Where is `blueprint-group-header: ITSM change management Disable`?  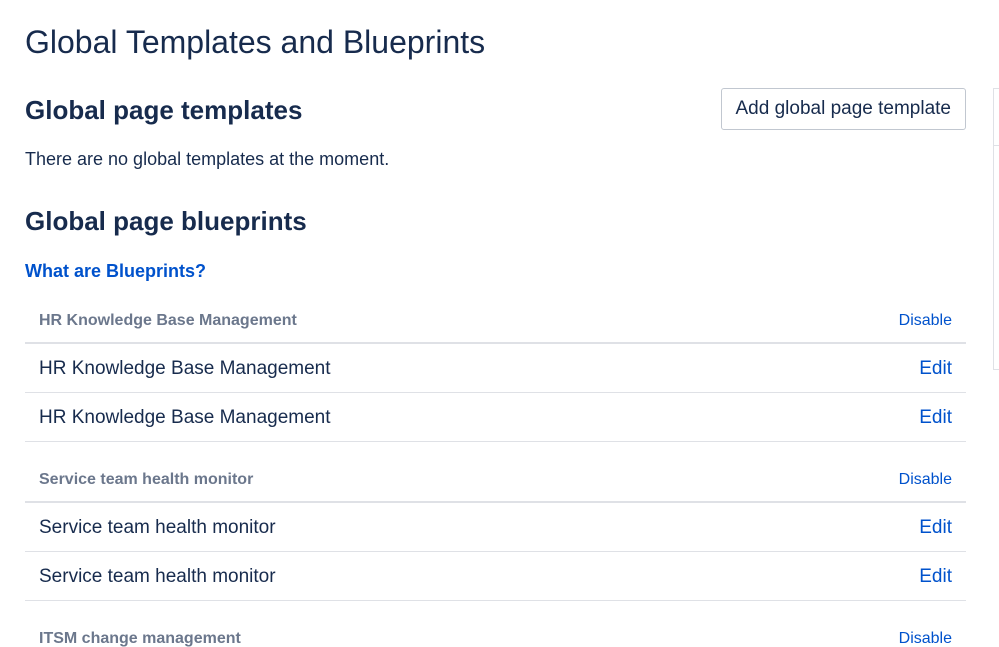 blueprint-group-header: ITSM change management Disable is located at coordinates (495, 631).